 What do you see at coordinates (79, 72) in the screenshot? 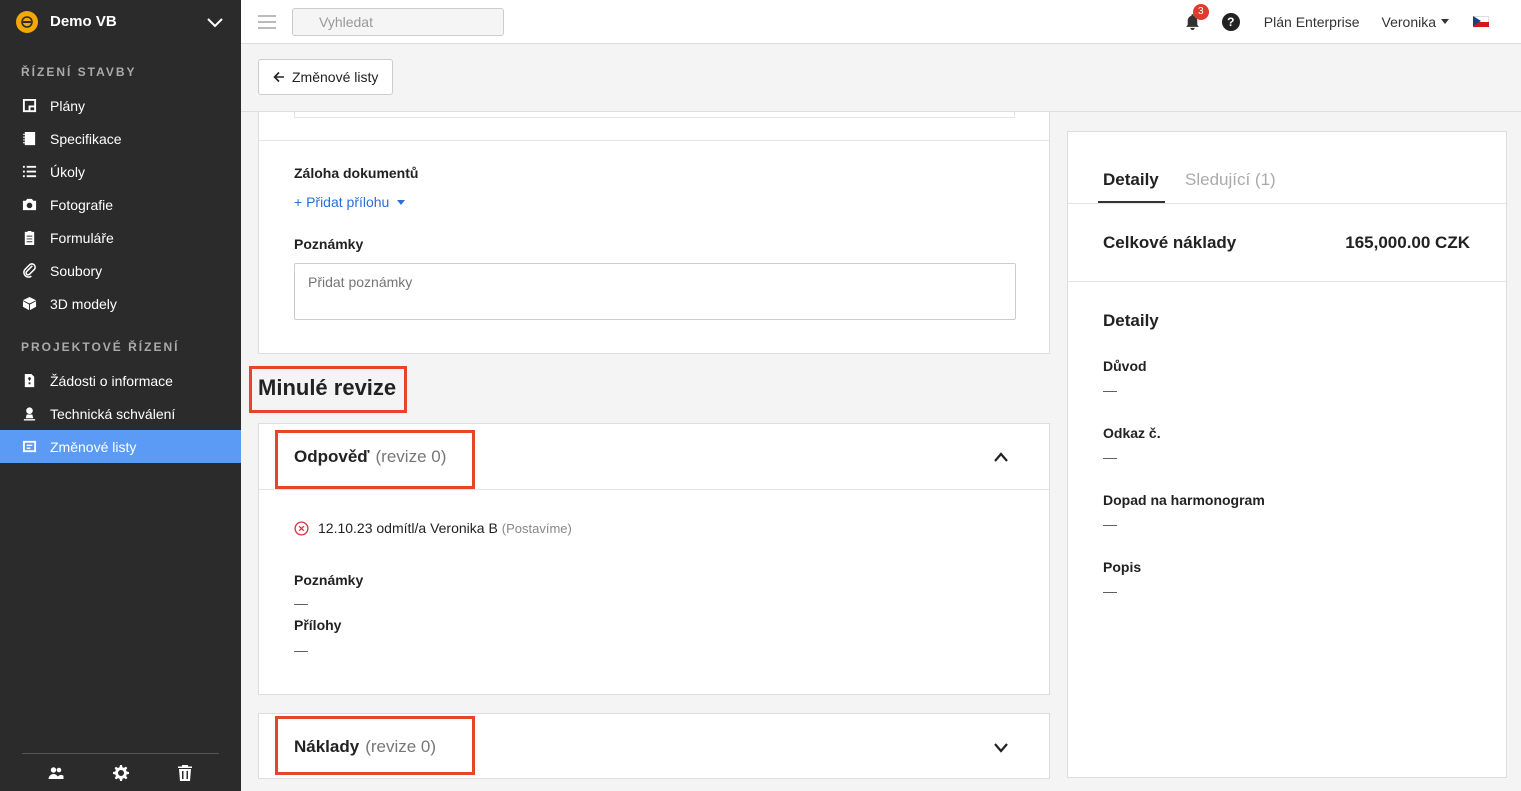
I see `section-label-construction: ŘÍZENÍ STAVBY` at bounding box center [79, 72].